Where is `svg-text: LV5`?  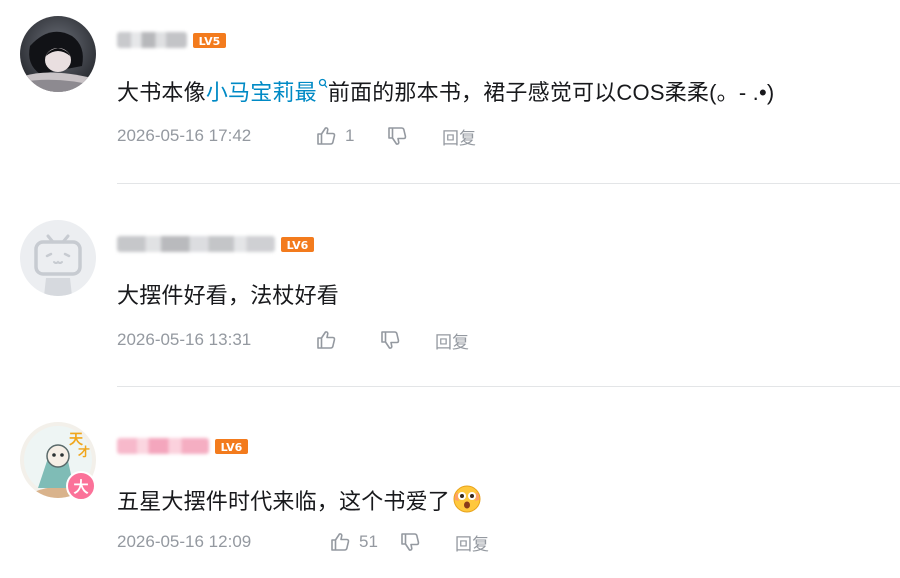 svg-text: LV5 is located at coordinates (210, 41).